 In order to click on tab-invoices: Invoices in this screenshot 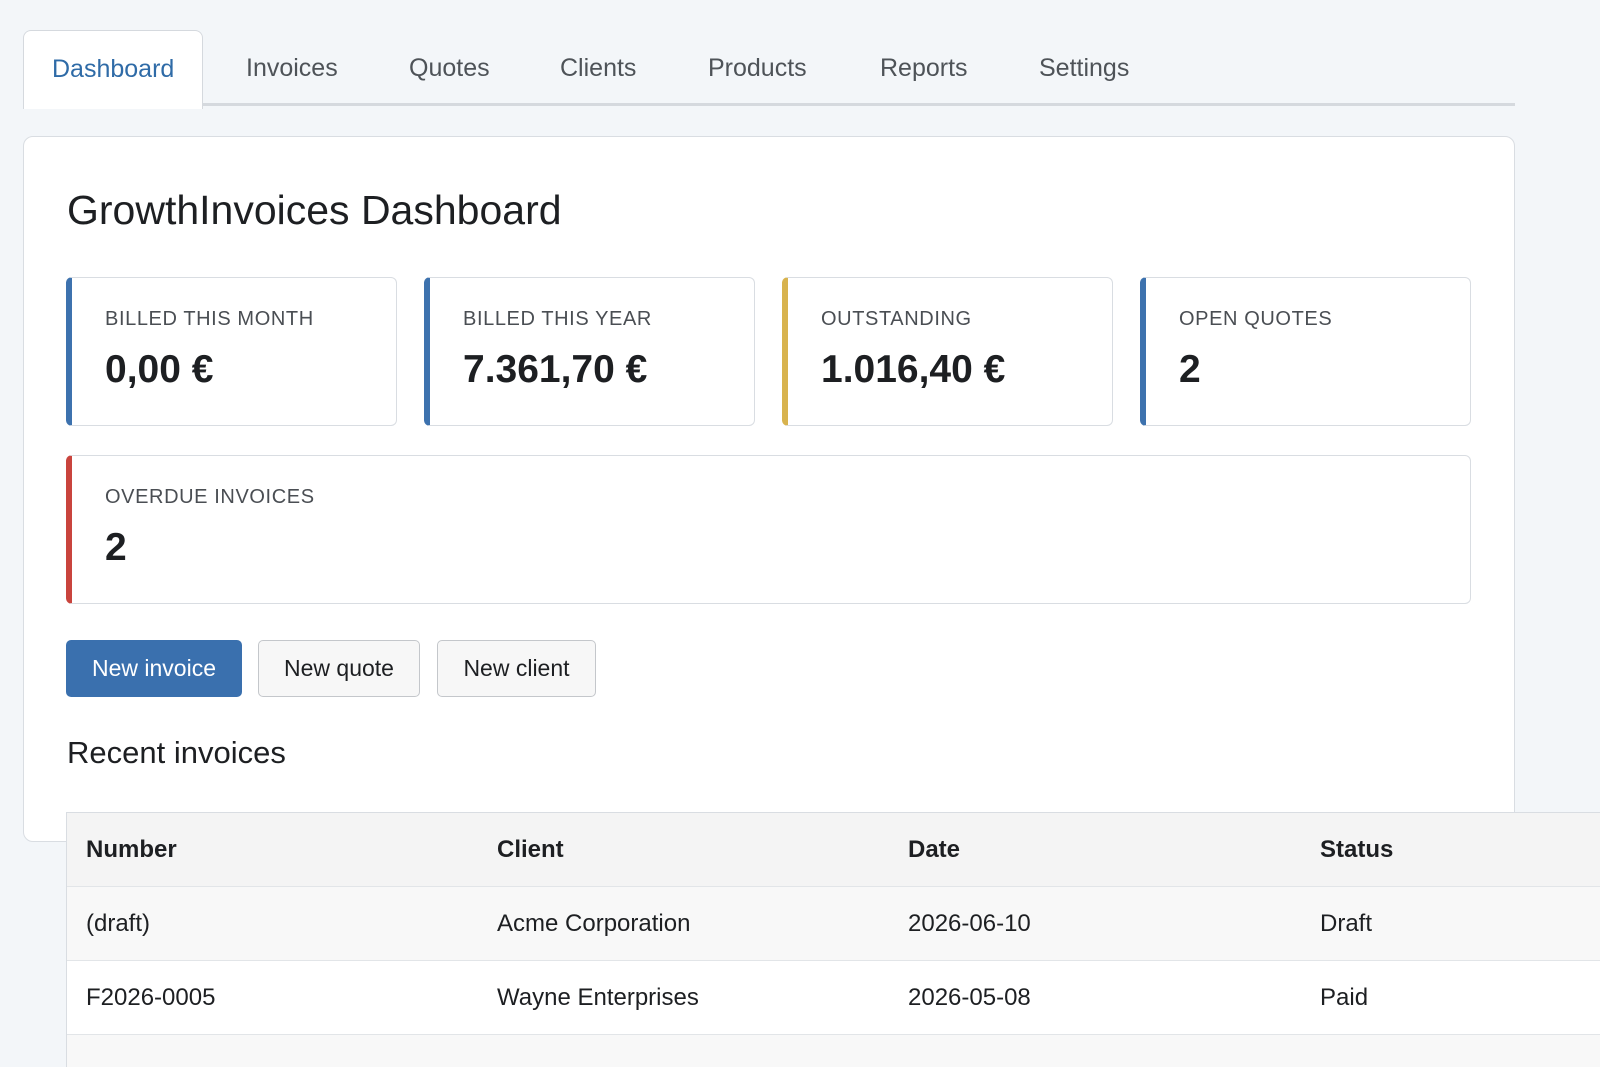, I will do `click(292, 68)`.